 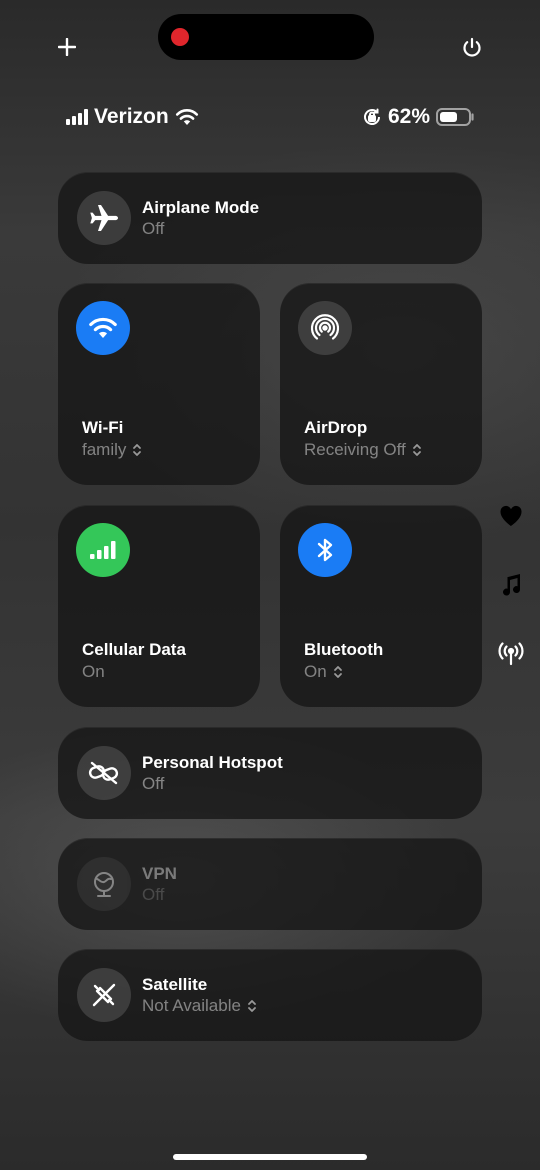 What do you see at coordinates (153, 783) in the screenshot?
I see `hotspot-status: Off` at bounding box center [153, 783].